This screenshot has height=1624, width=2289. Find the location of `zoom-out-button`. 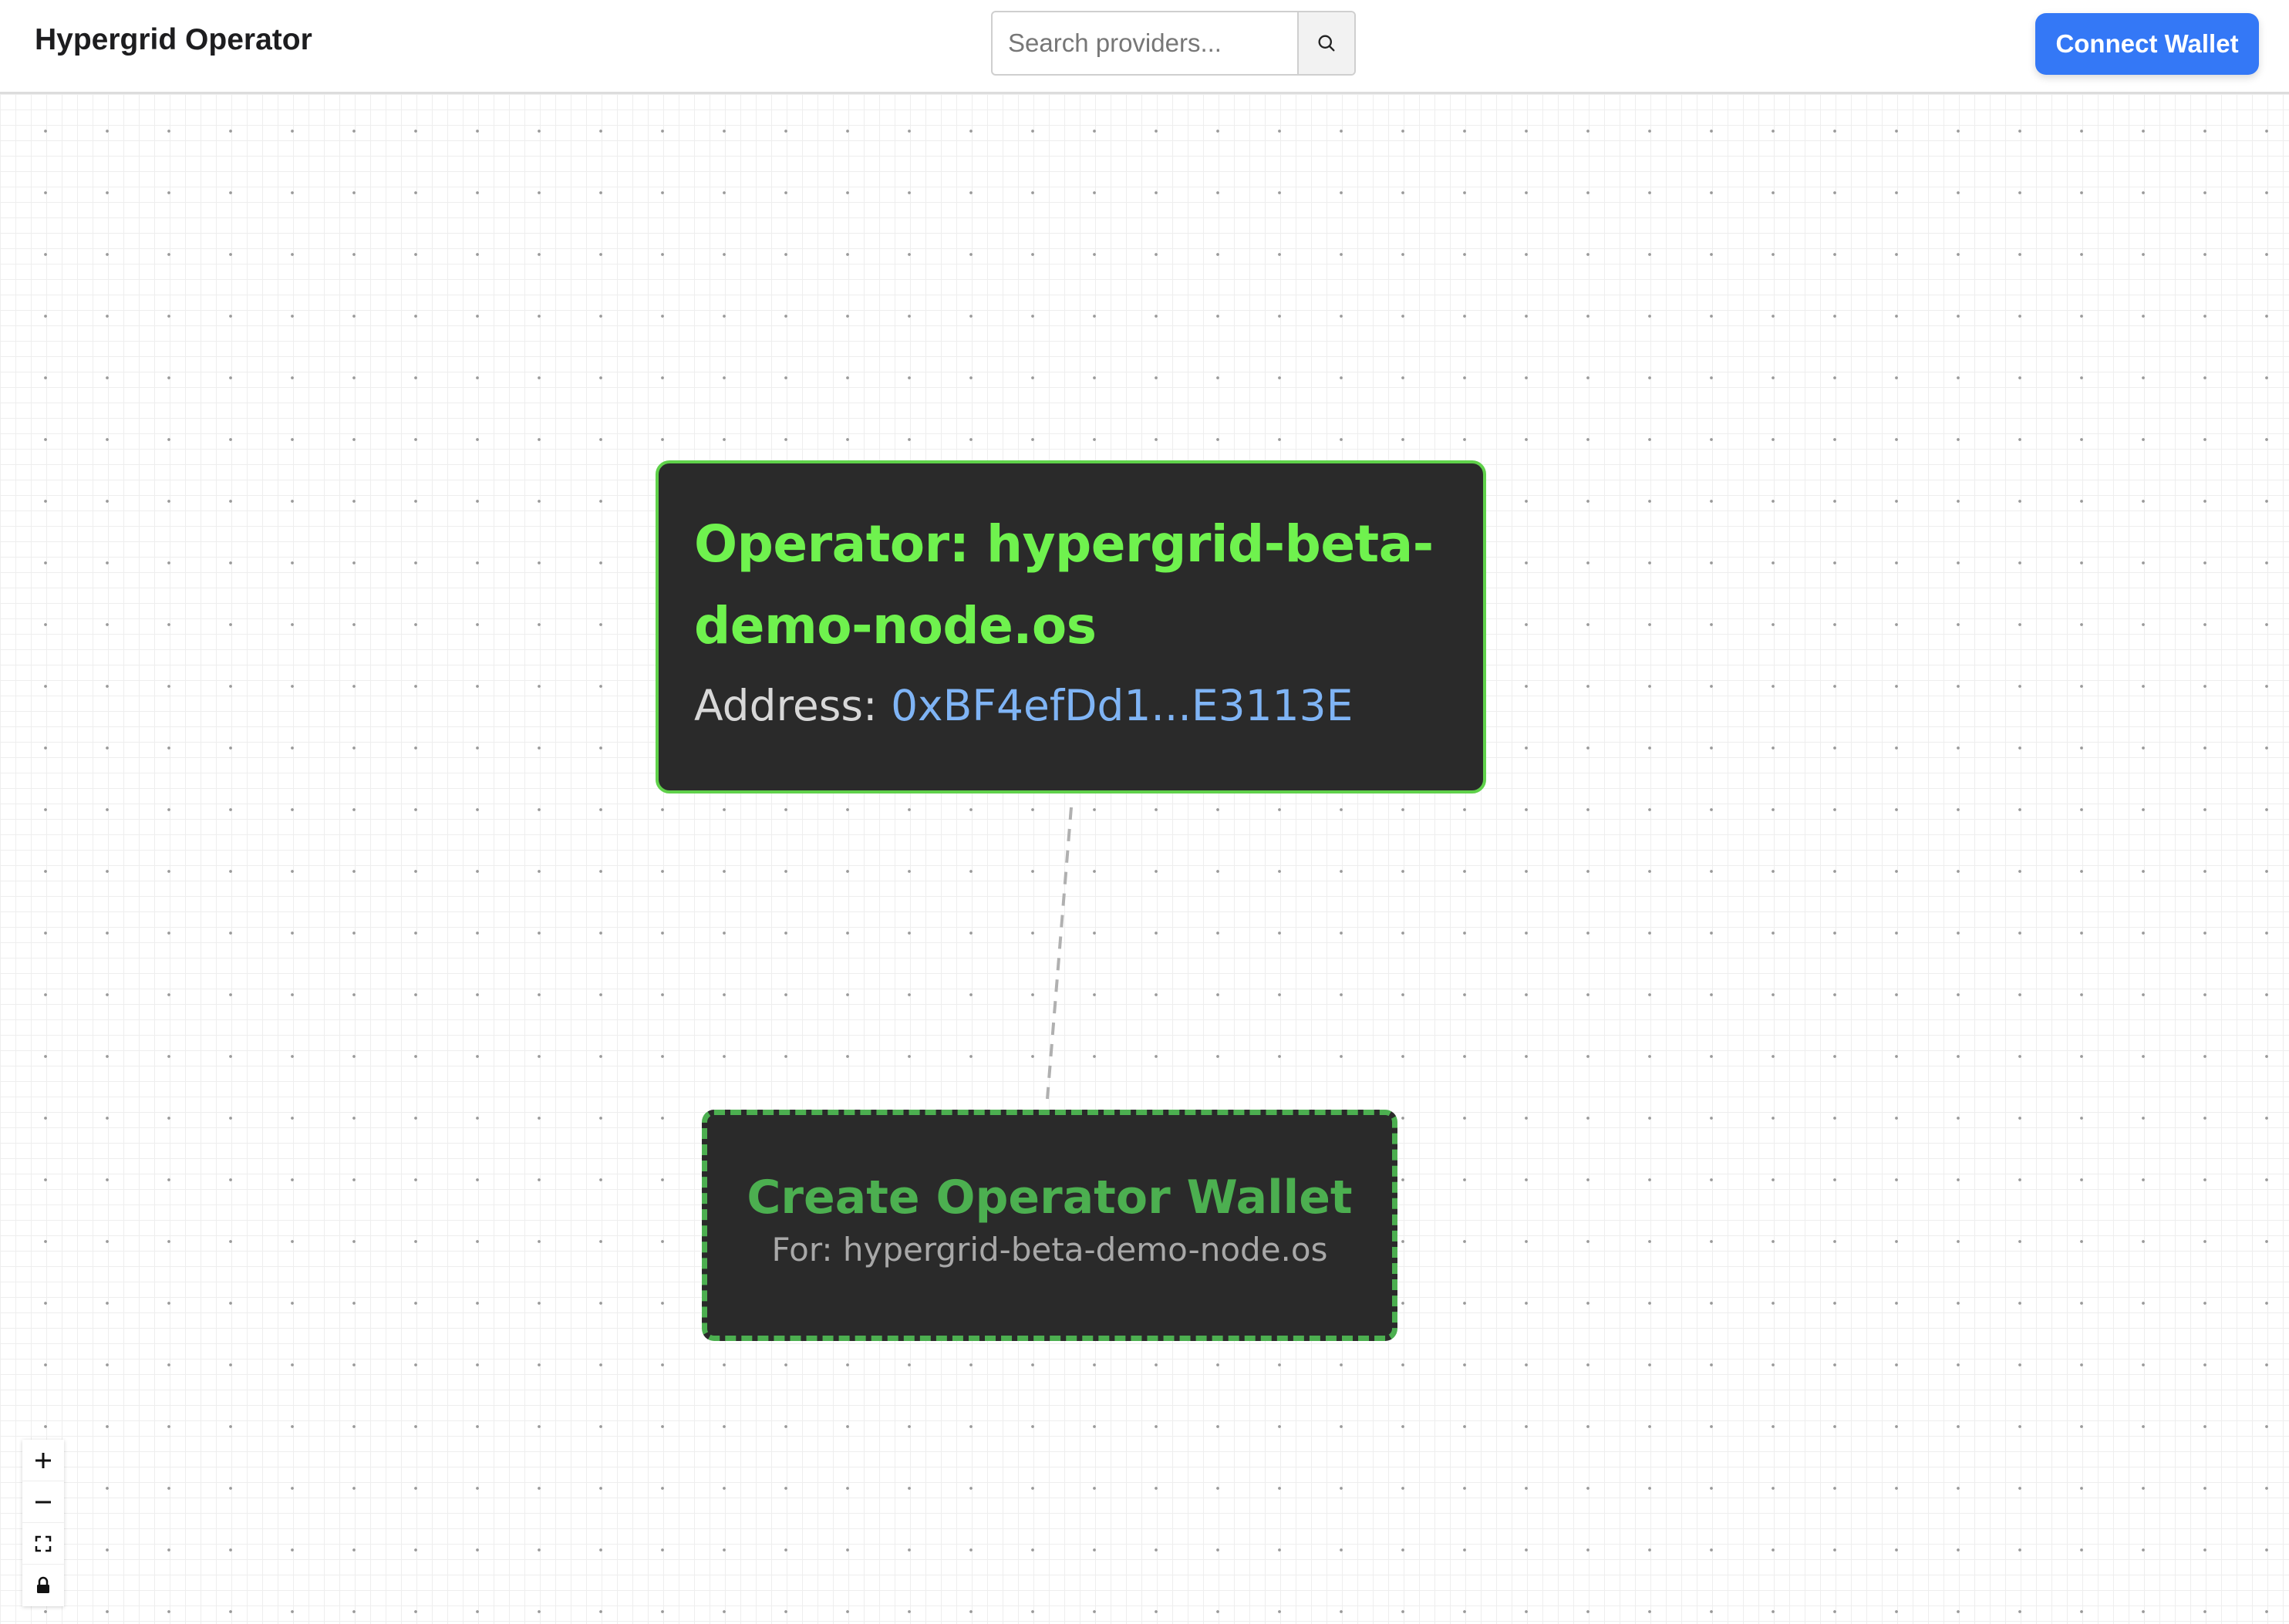

zoom-out-button is located at coordinates (43, 1502).